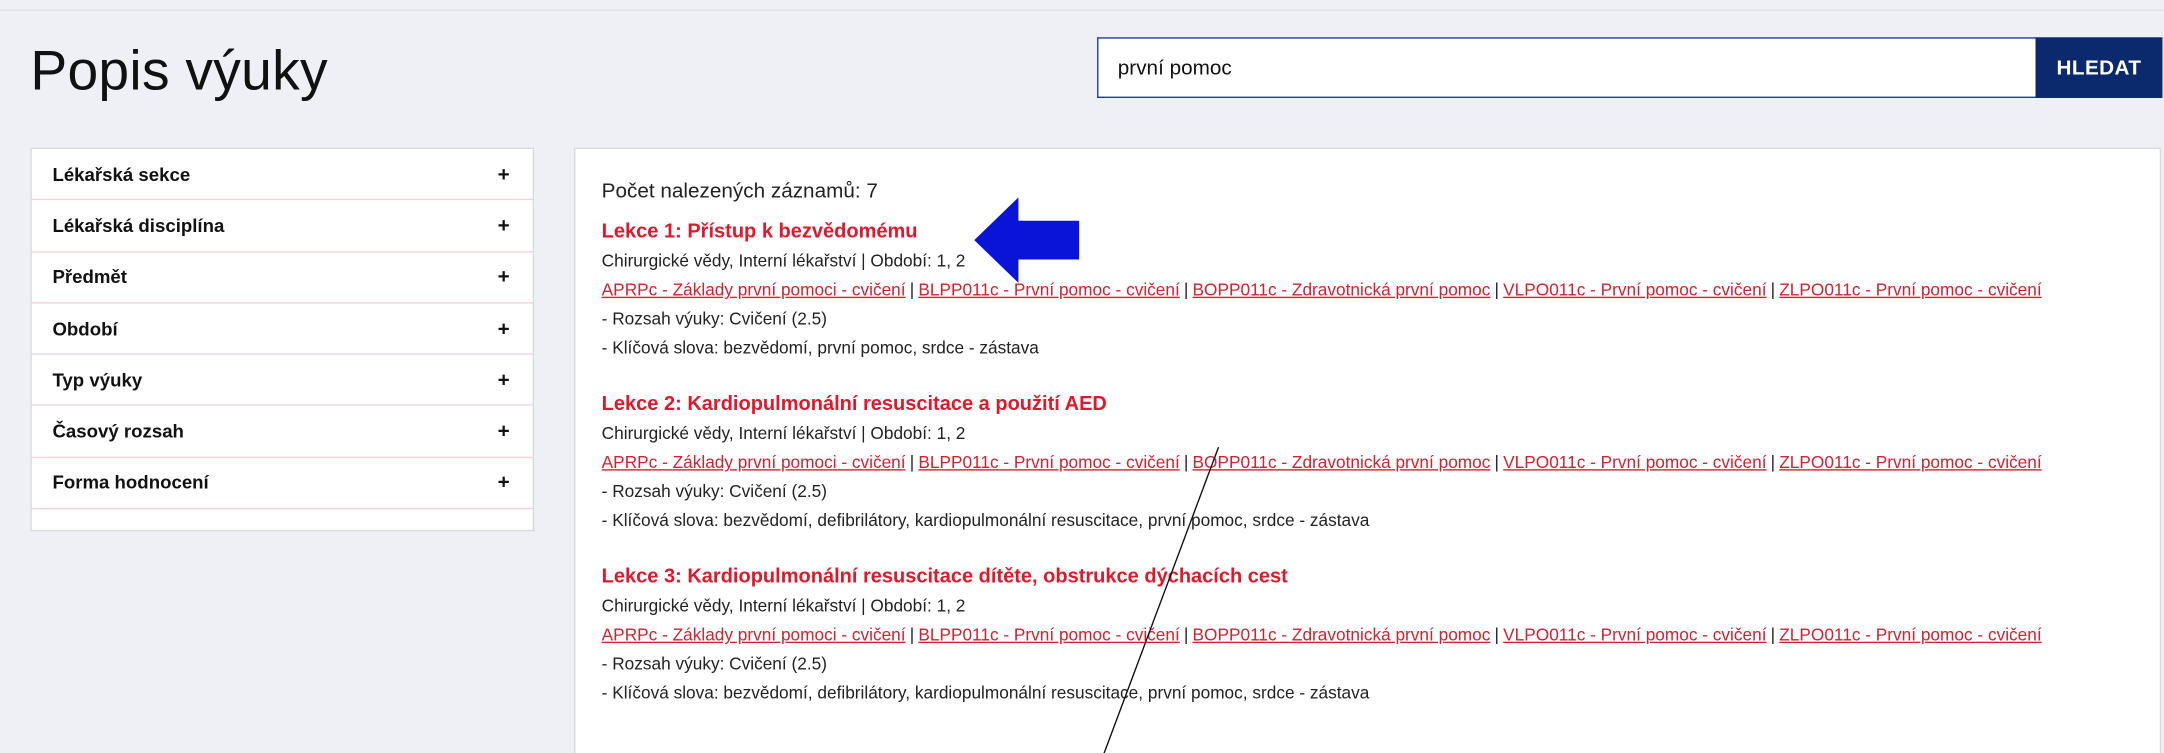 The height and width of the screenshot is (753, 2164). Describe the element at coordinates (739, 191) in the screenshot. I see `results-count: Počet nalezených záznamů: 7` at that location.